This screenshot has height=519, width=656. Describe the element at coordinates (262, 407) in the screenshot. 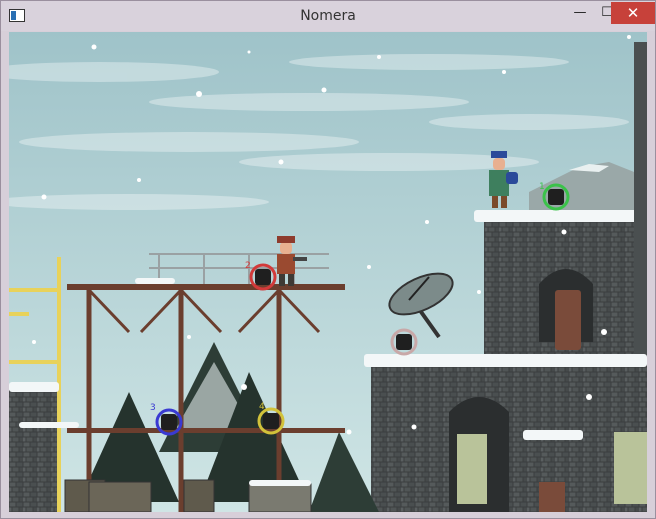

I see `bomb-label-4: 4` at that location.